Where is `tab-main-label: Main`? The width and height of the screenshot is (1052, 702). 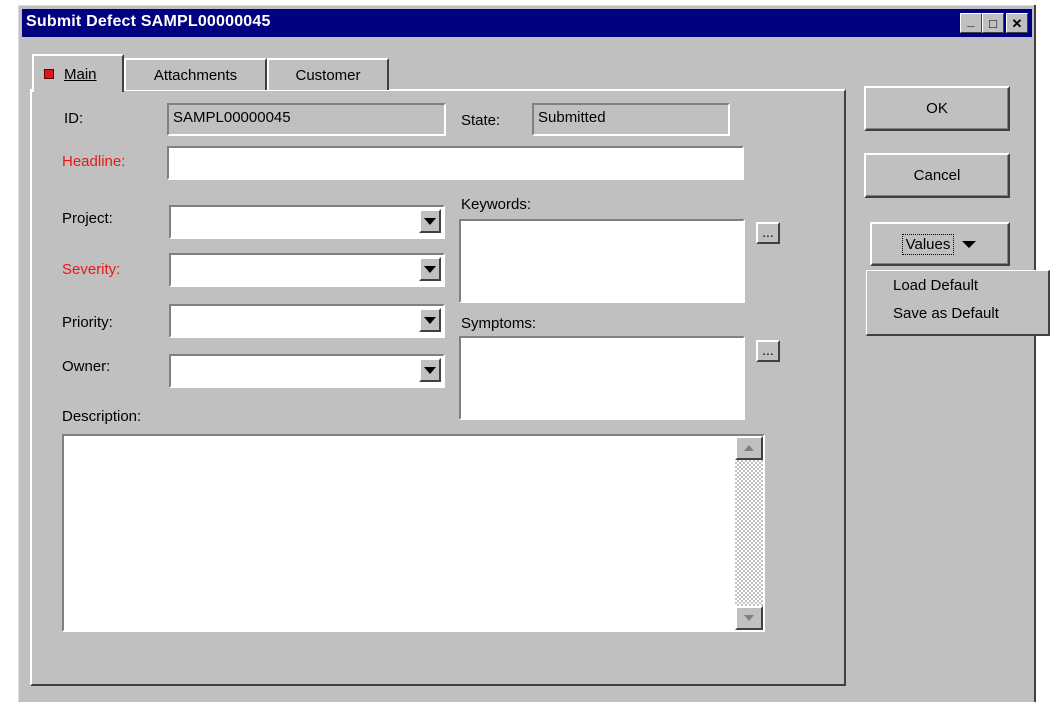 tab-main-label: Main is located at coordinates (80, 74).